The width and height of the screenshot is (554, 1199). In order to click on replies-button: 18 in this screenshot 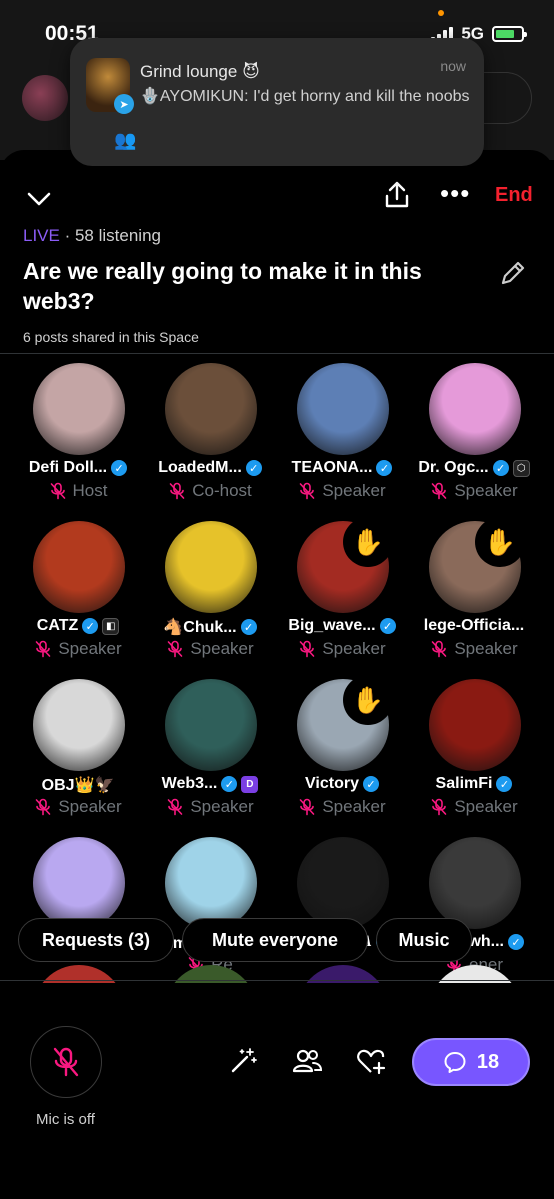, I will do `click(471, 1062)`.